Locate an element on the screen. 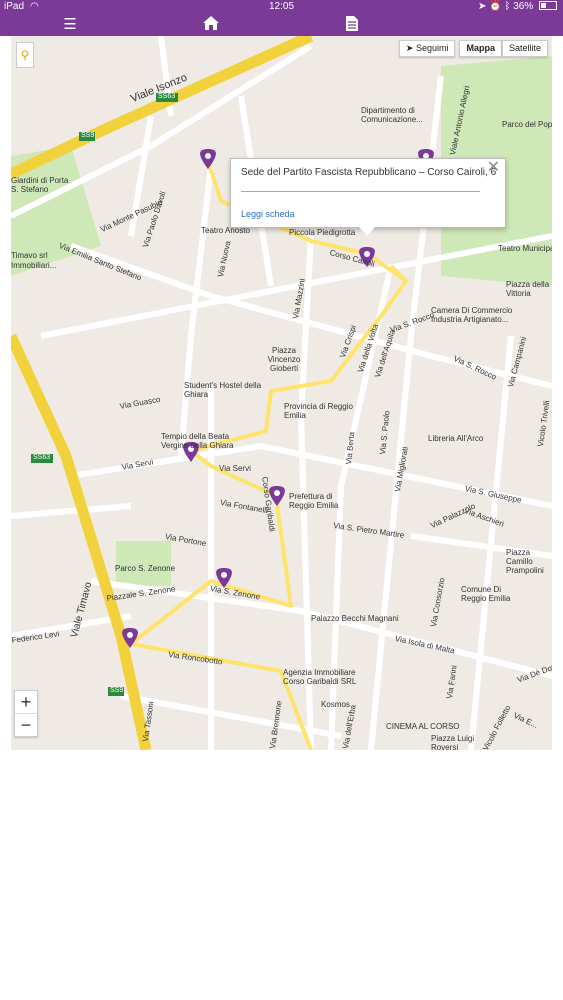 Image resolution: width=563 pixels, height=1000 pixels. label-giardini: Giardini di Porta S. Stefano is located at coordinates (40, 185).